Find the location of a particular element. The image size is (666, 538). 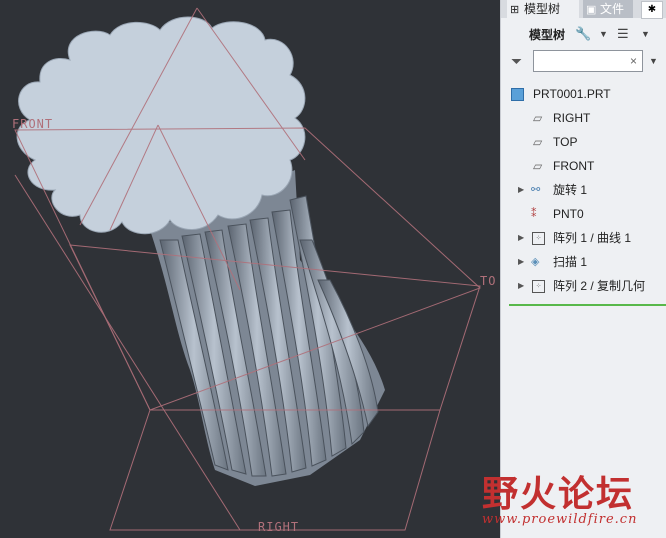

show-dropdown-icon: ▼ is located at coordinates (645, 34).